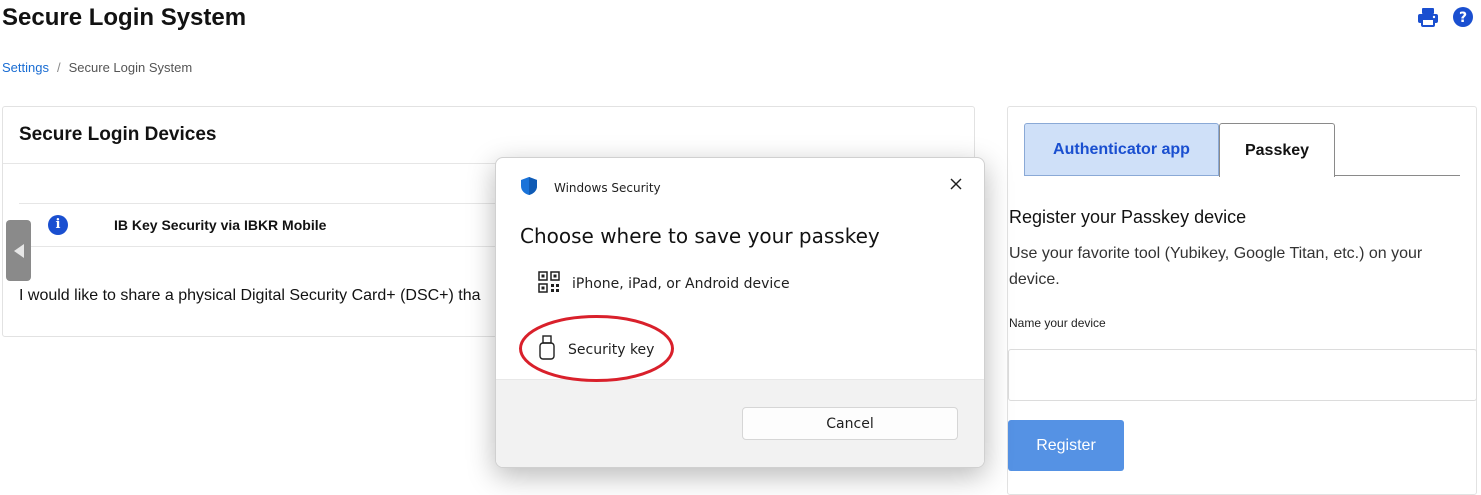 The height and width of the screenshot is (495, 1481). I want to click on option-label: iPhone, iPad, or Android device, so click(681, 284).